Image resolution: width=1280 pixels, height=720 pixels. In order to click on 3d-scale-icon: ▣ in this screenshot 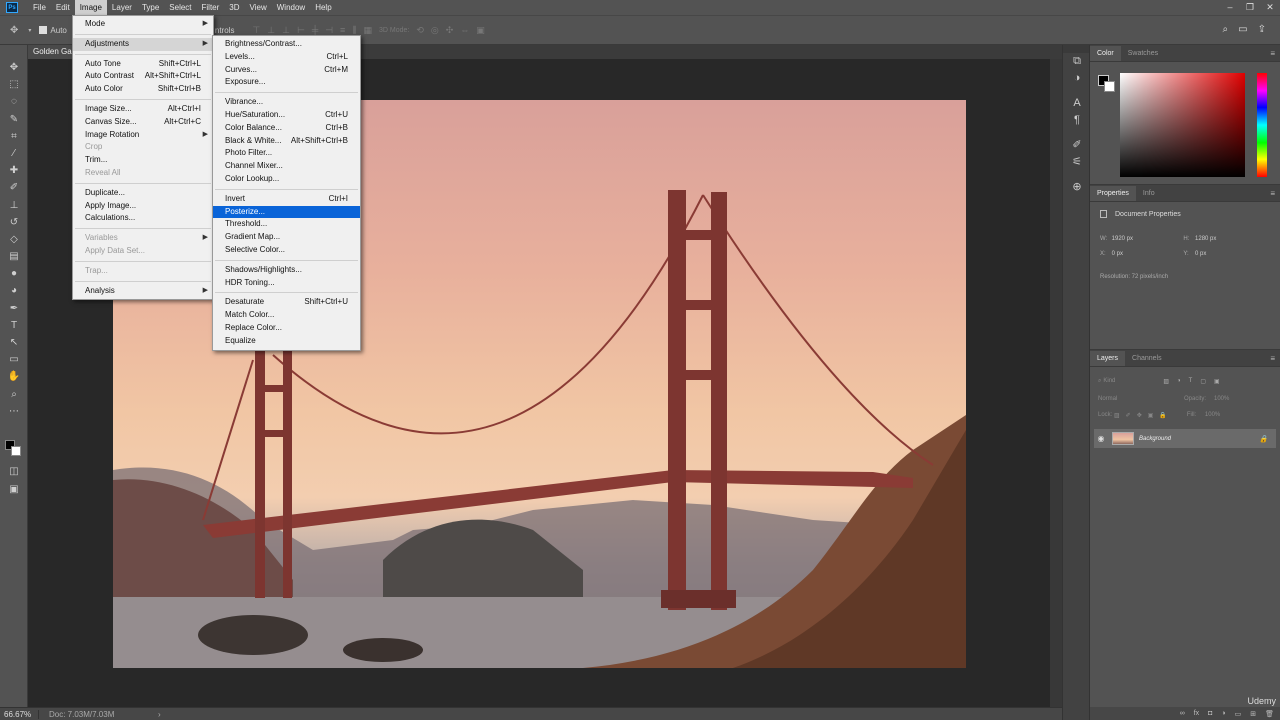, I will do `click(480, 30)`.